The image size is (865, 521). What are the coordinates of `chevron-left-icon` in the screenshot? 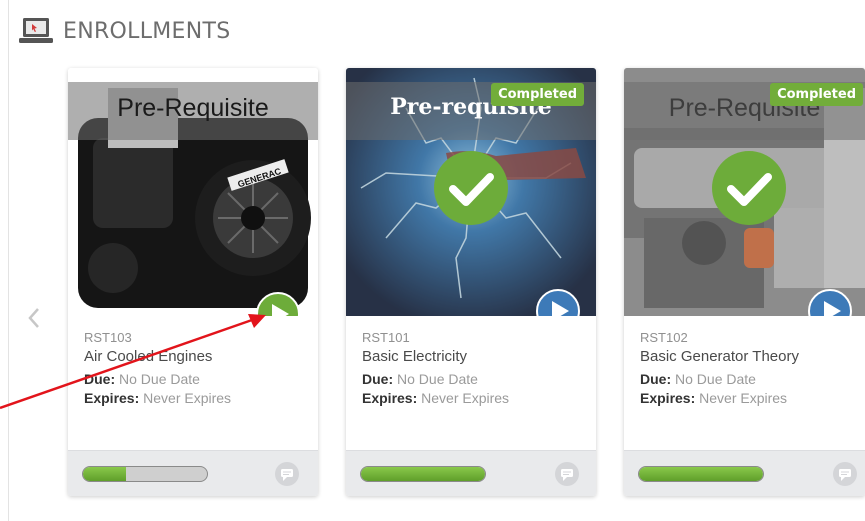 It's located at (34, 318).